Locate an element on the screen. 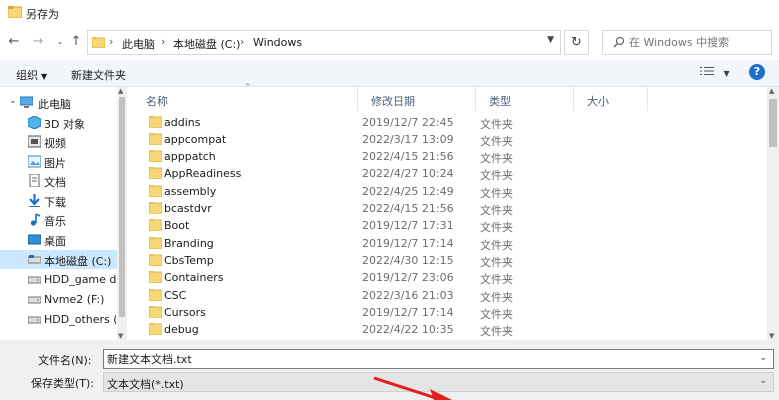 The height and width of the screenshot is (400, 779). table-row: Boot 2019/12/7 17:31 文件夹 is located at coordinates (450, 225).